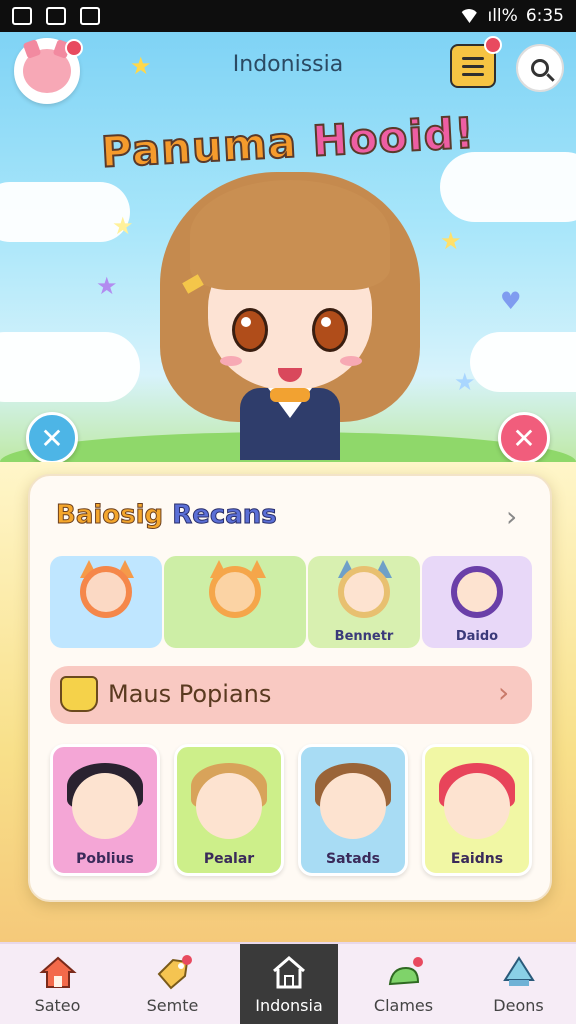  What do you see at coordinates (105, 859) in the screenshot?
I see `popular-card-label: Poblius` at bounding box center [105, 859].